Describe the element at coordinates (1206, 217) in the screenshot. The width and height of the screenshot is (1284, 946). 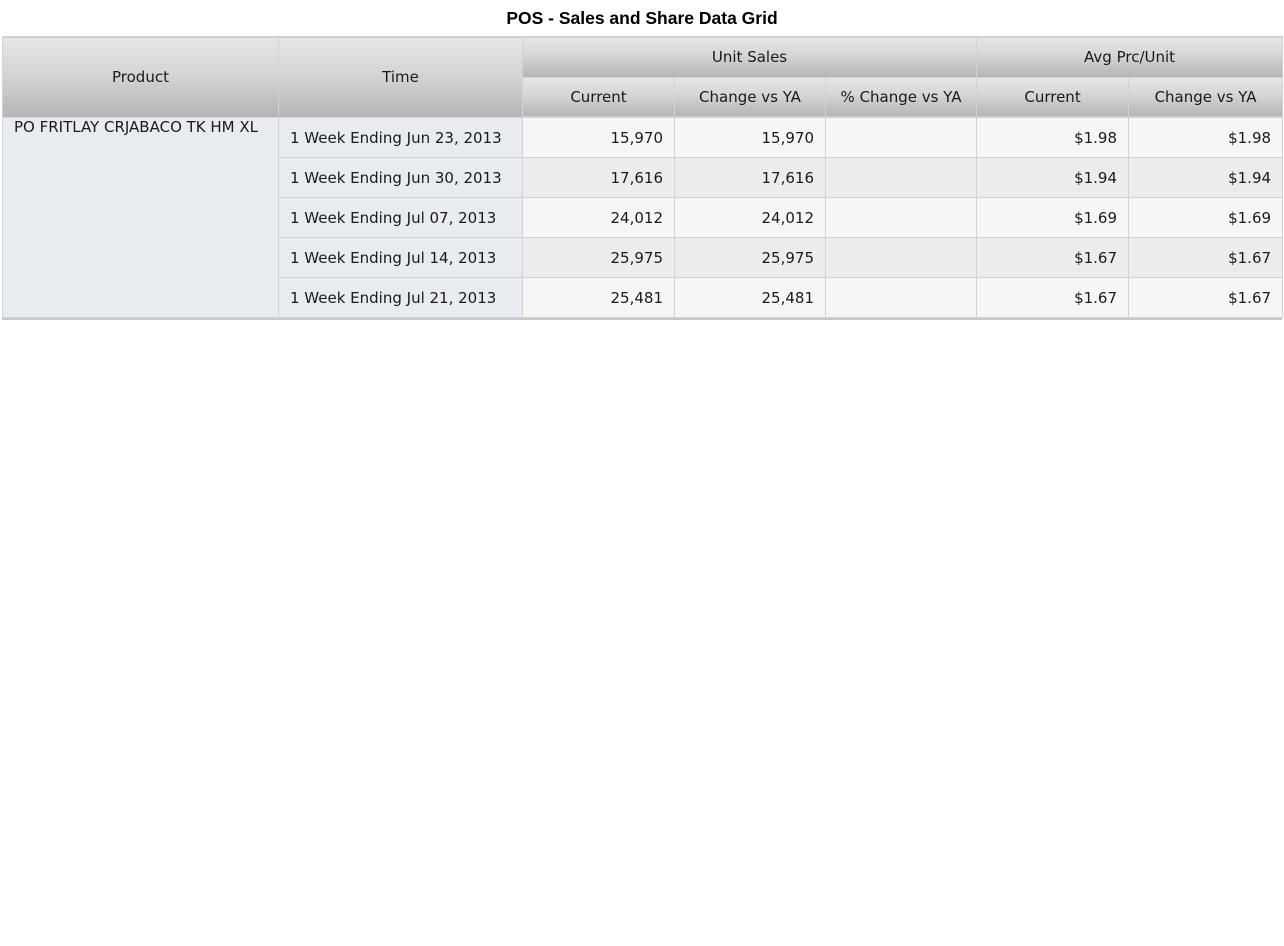
I see `avg-prc-change-cell: $1.69` at that location.